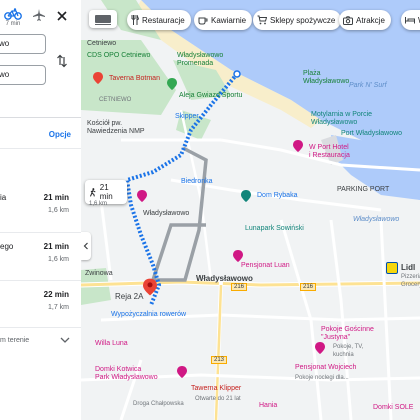 The height and width of the screenshot is (420, 420). I want to click on destination-label: Reja 2A, so click(129, 296).